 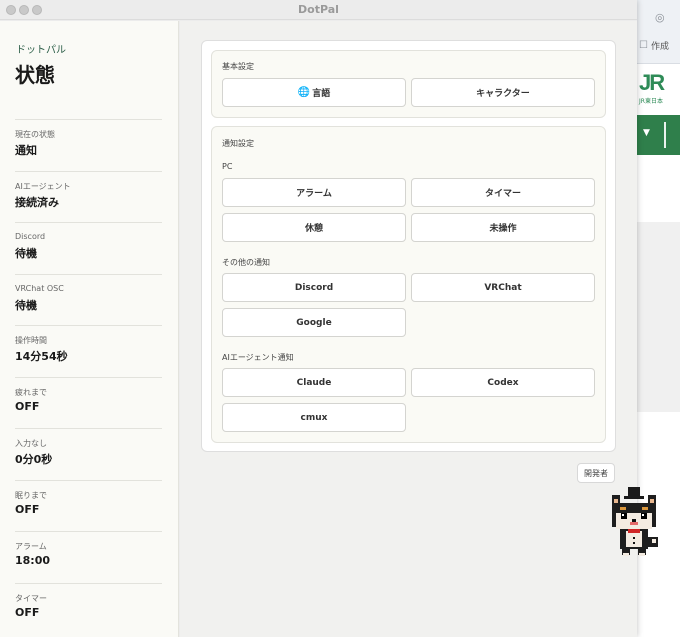 I want to click on status-item-operation-time: 操作時間 14分54秒, so click(x=88, y=351).